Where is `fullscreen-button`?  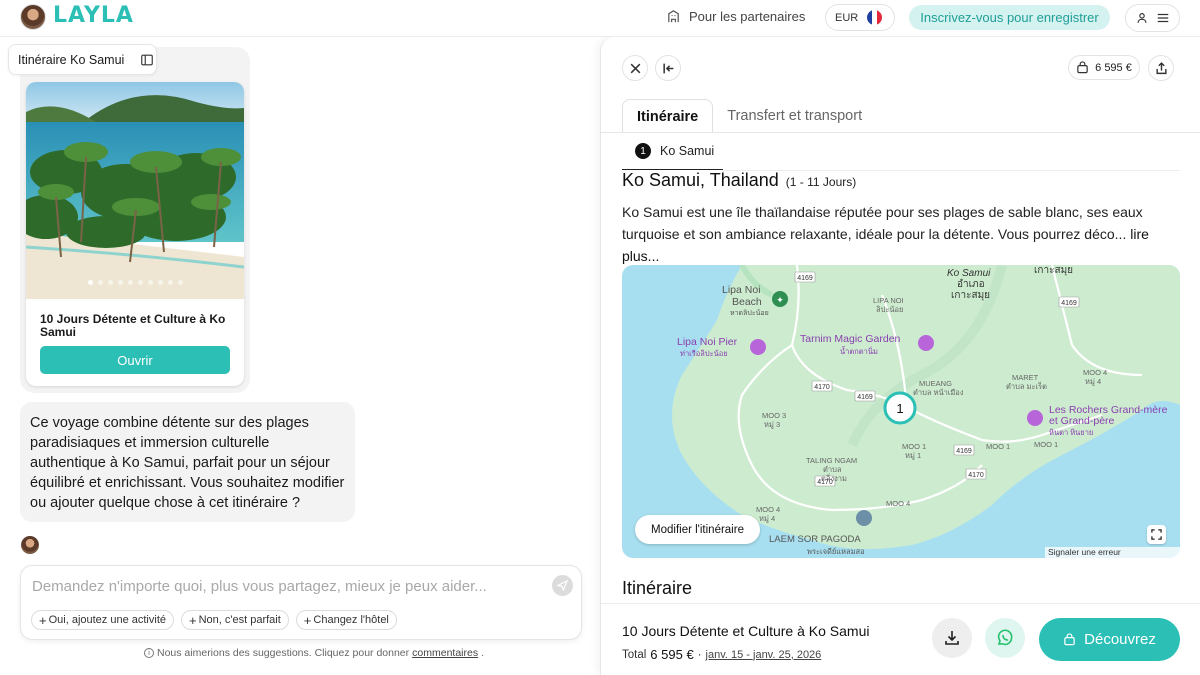 fullscreen-button is located at coordinates (1156, 534).